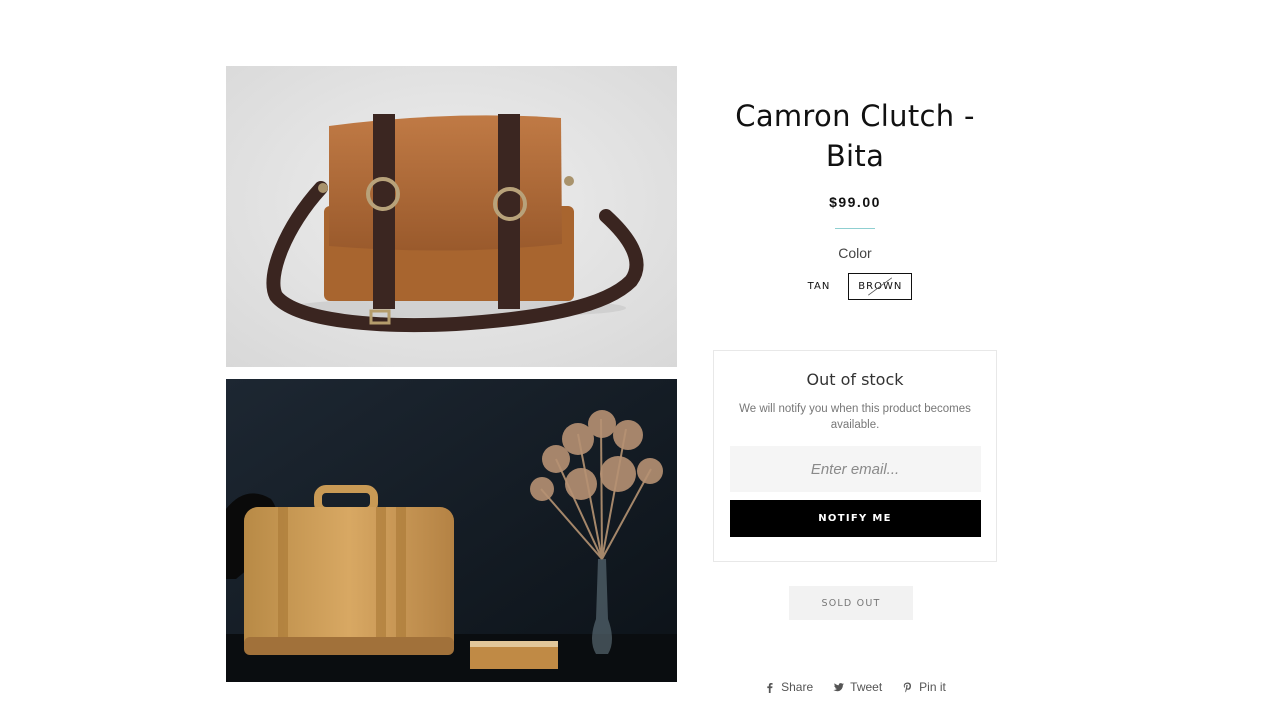  What do you see at coordinates (855, 518) in the screenshot?
I see `notify-me-button: NOTIFY ME` at bounding box center [855, 518].